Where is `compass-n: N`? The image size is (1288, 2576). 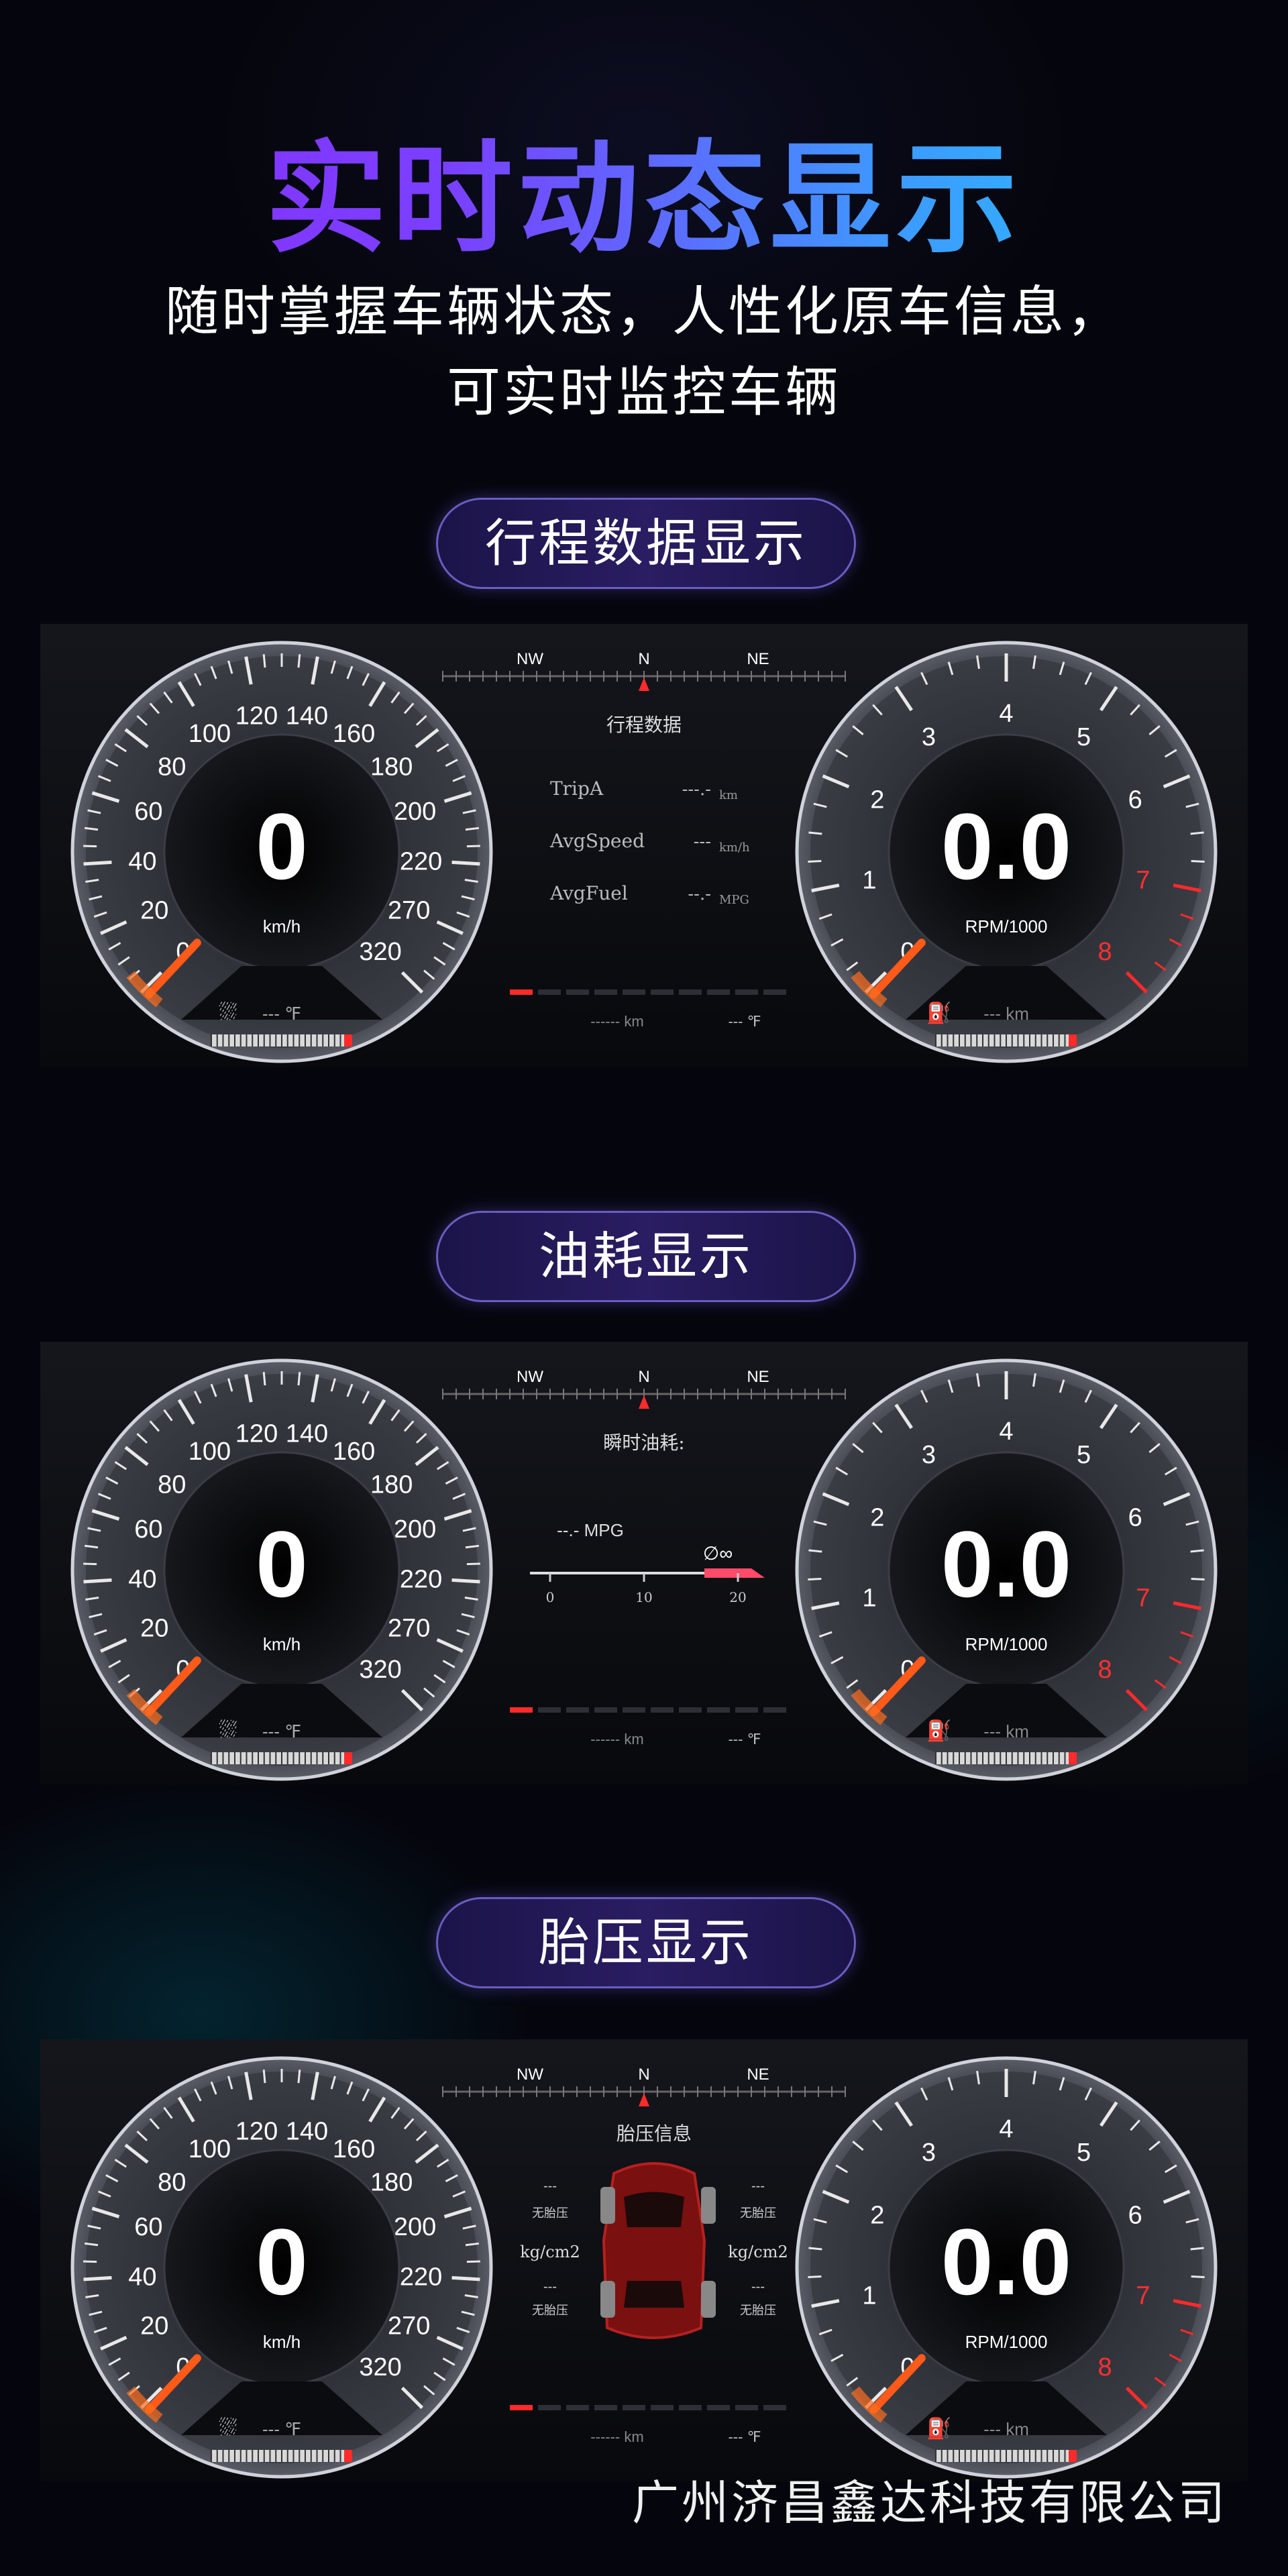
compass-n: N is located at coordinates (643, 2074).